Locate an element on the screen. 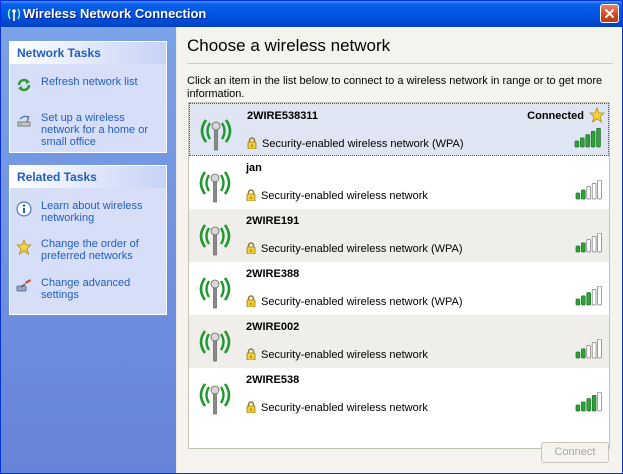 The height and width of the screenshot is (474, 623). info-icon is located at coordinates (24, 209).